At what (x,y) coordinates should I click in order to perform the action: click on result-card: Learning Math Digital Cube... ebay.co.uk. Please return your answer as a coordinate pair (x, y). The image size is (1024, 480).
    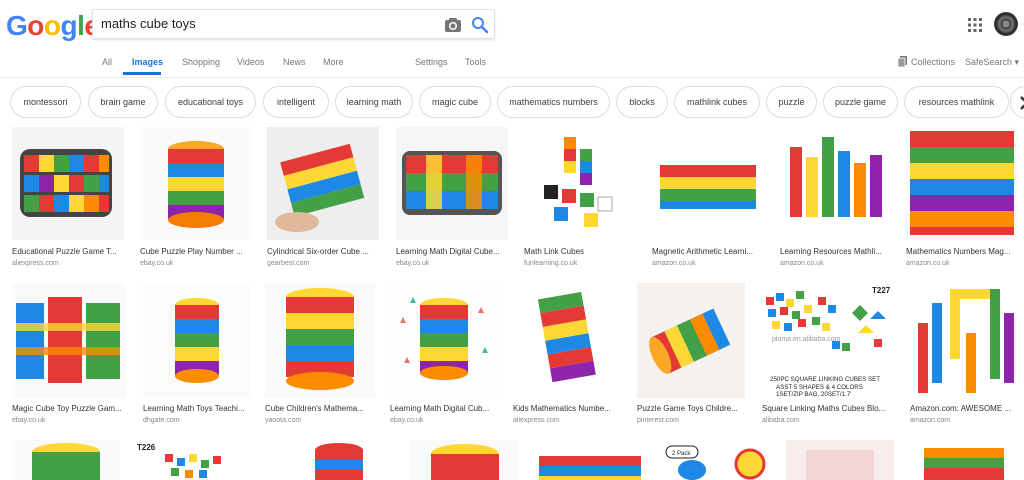
    Looking at the image, I should click on (452, 199).